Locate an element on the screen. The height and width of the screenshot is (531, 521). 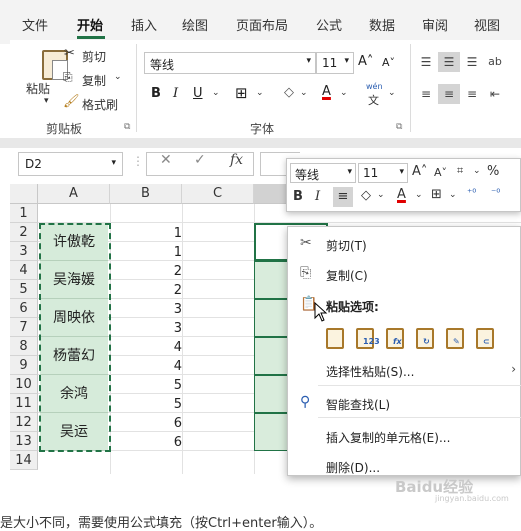
paste-button-label: 粘贴 is located at coordinates (38, 88).